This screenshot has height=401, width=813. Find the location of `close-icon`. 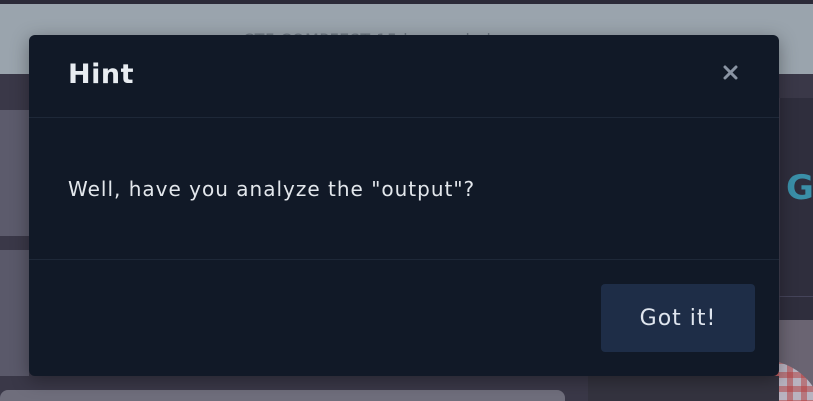

close-icon is located at coordinates (730, 72).